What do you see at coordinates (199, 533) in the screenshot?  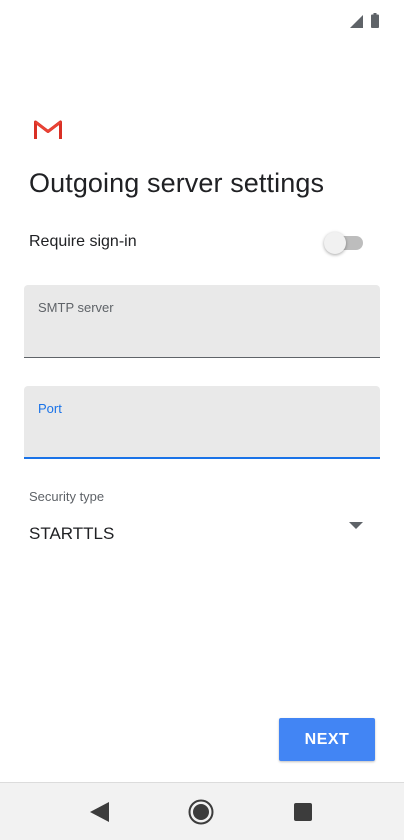 I see `security-type-dropdown: STARTTLS` at bounding box center [199, 533].